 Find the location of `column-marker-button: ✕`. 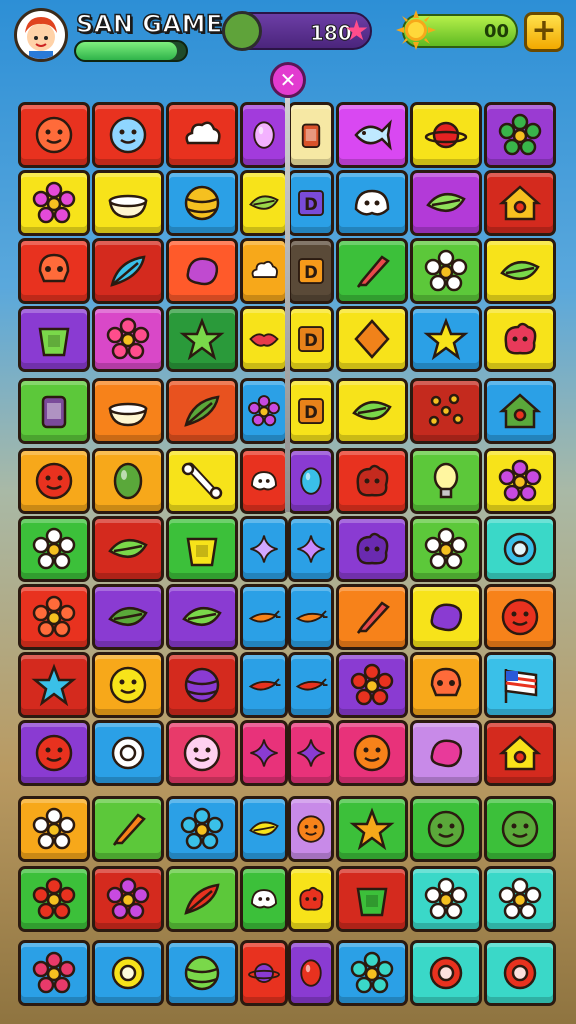

column-marker-button: ✕ is located at coordinates (288, 80).